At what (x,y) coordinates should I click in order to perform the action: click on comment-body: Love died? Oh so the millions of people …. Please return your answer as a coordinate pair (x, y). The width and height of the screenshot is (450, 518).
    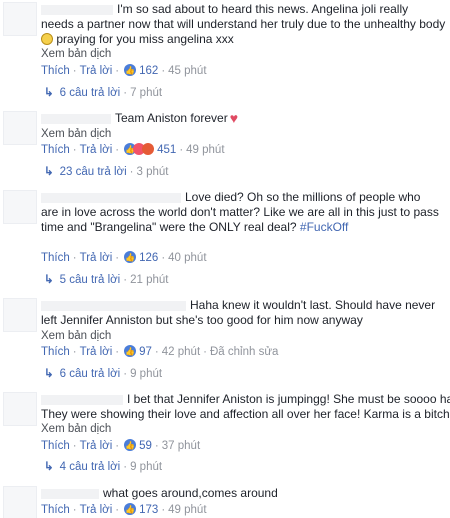
    Looking at the image, I should click on (243, 212).